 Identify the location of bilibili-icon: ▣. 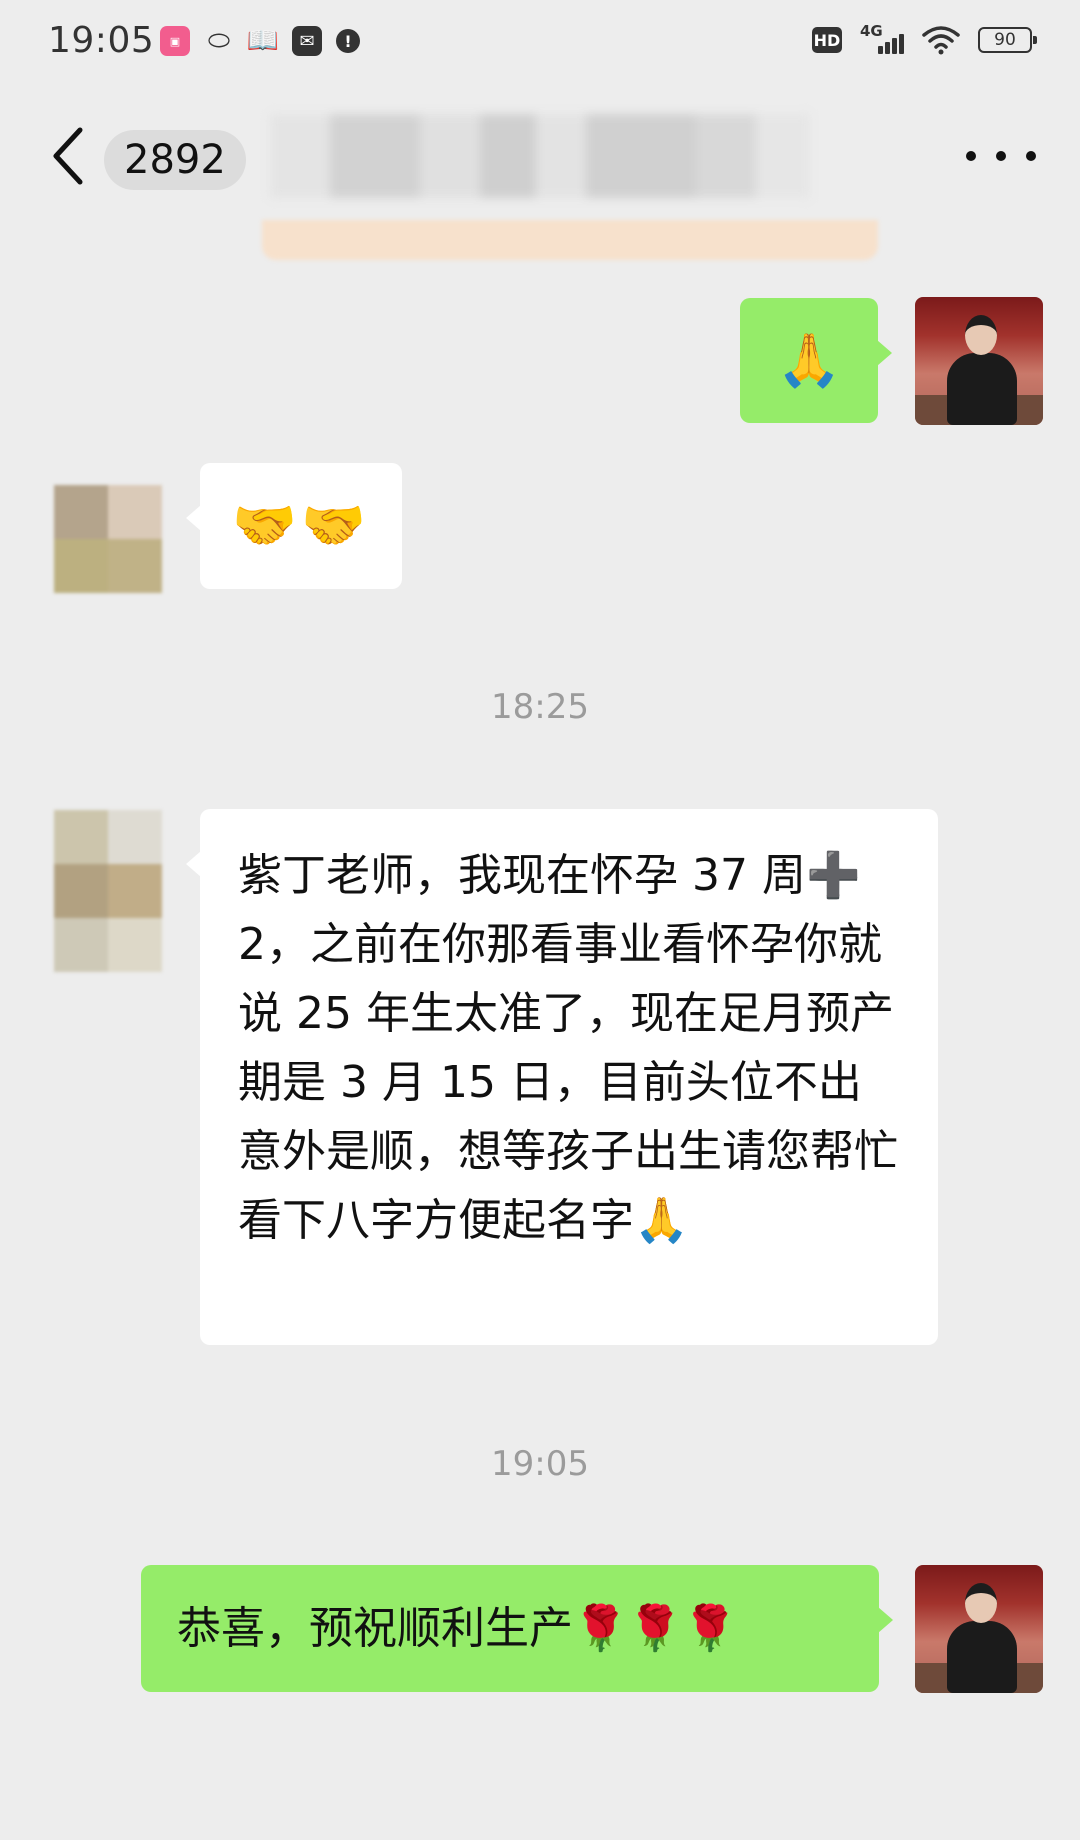
(175, 41).